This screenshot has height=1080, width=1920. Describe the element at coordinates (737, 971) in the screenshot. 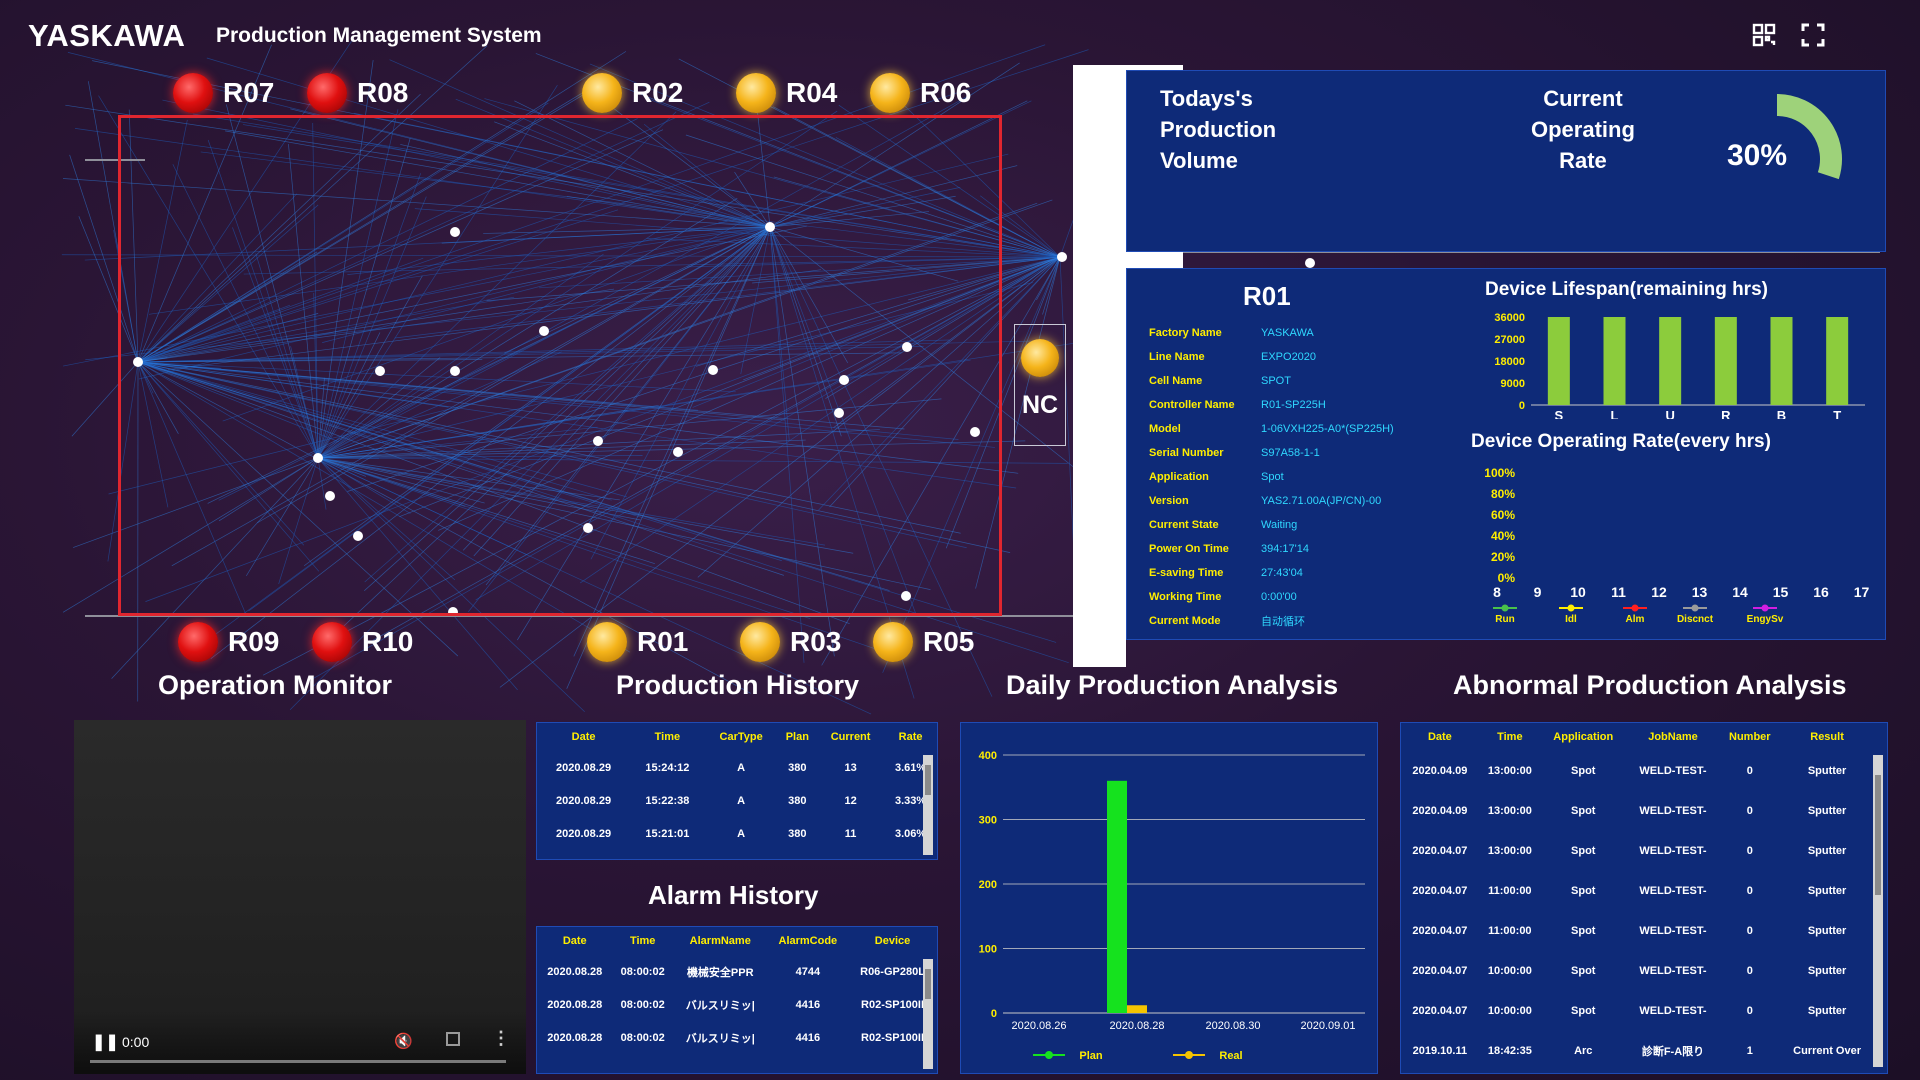

I see `table-row: 2020.08.28 08:00:02 機械安全PPR 4744 R06-GP280L` at that location.